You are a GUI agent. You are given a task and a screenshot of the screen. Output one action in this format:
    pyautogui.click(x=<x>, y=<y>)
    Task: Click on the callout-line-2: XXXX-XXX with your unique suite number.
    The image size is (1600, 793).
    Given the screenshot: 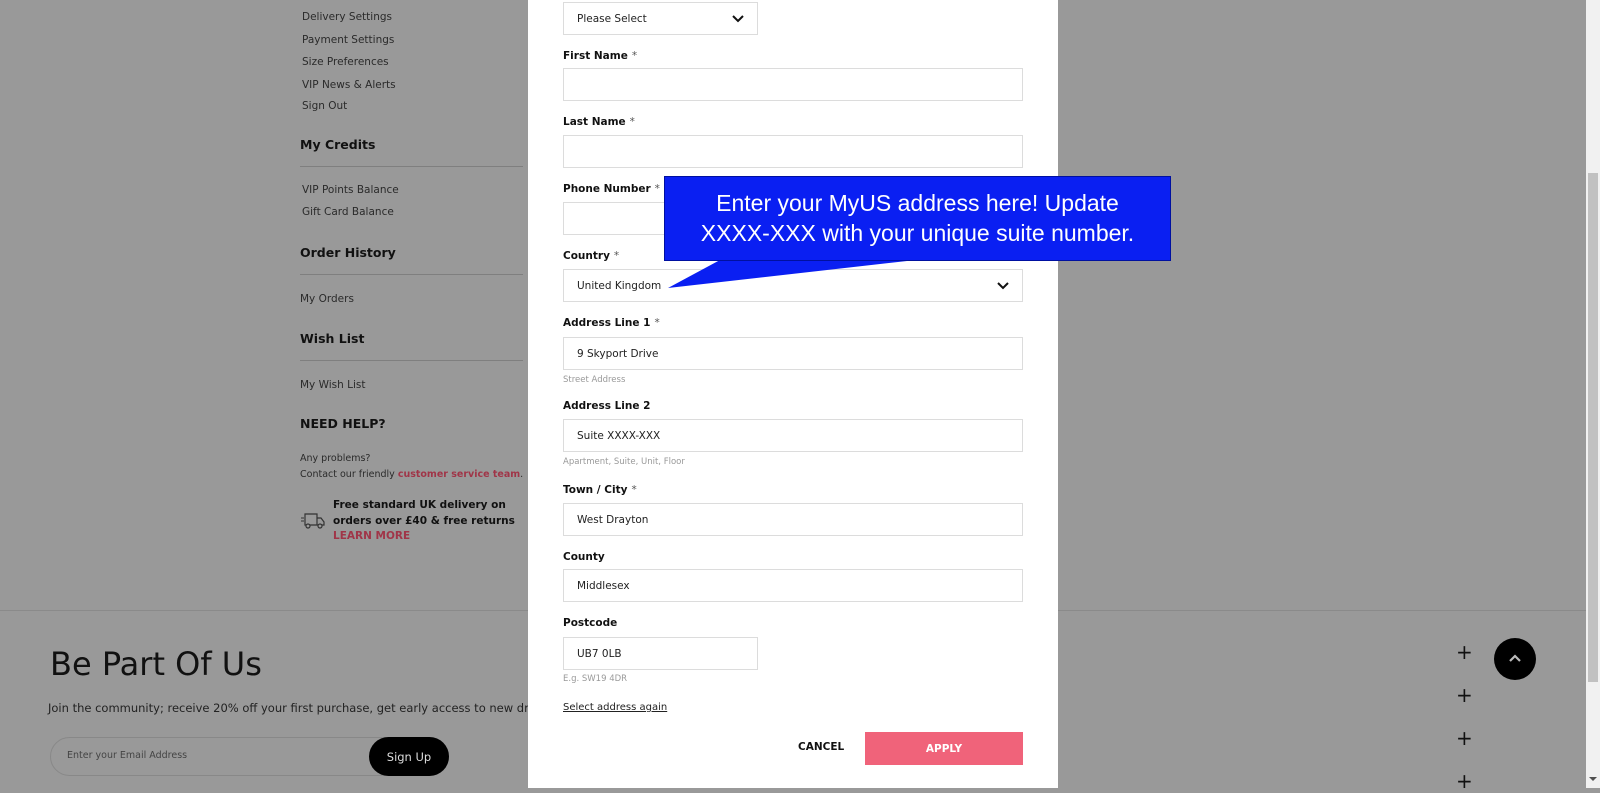 What is the action you would take?
    pyautogui.click(x=917, y=233)
    